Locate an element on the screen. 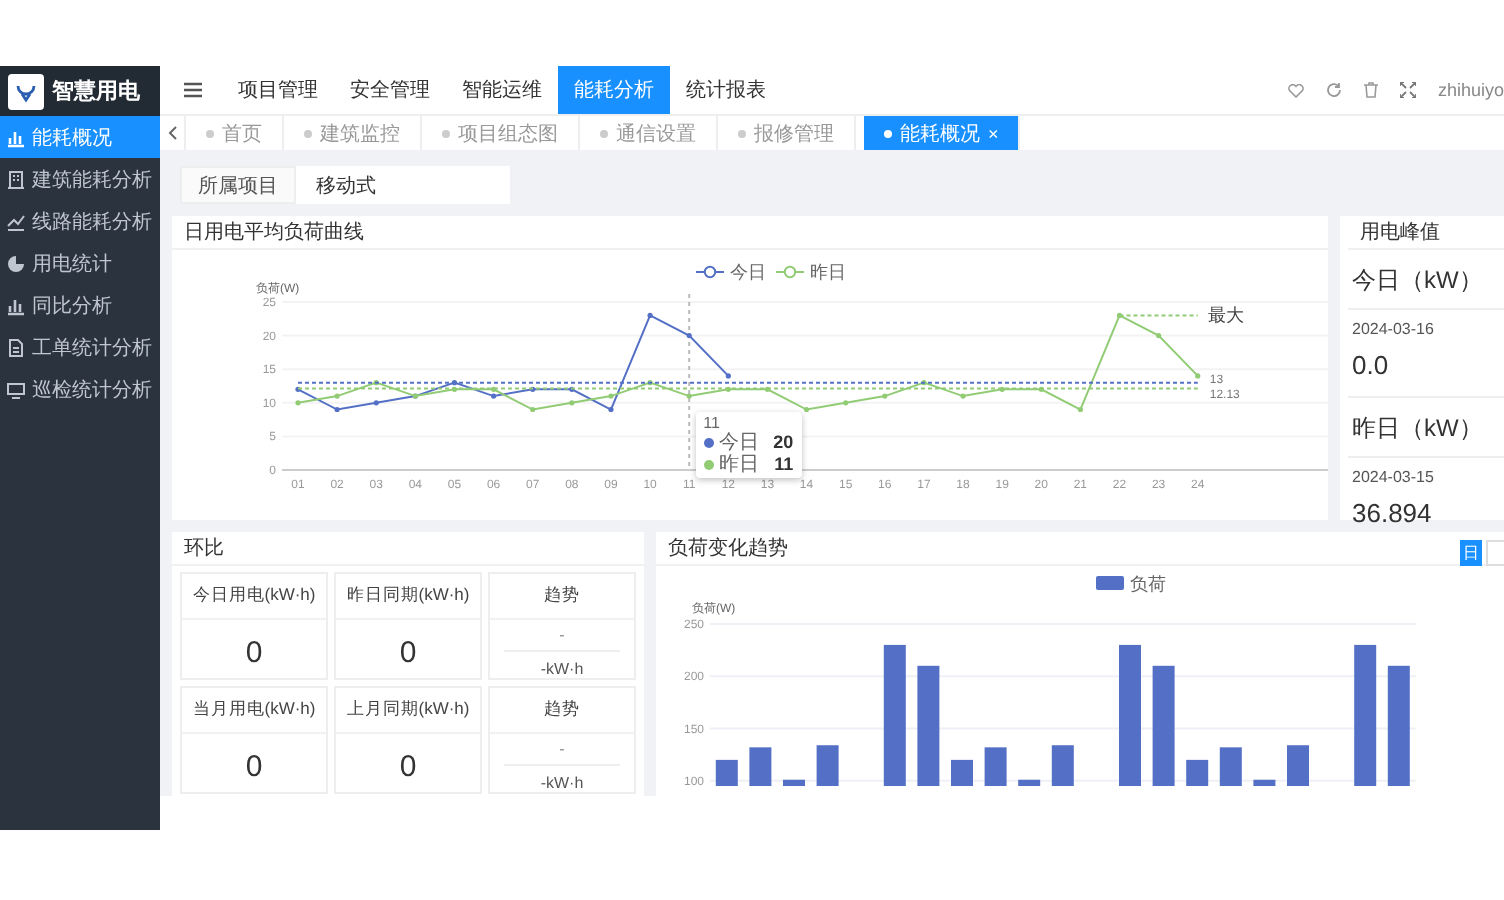  pie-chart-icon is located at coordinates (16, 263).